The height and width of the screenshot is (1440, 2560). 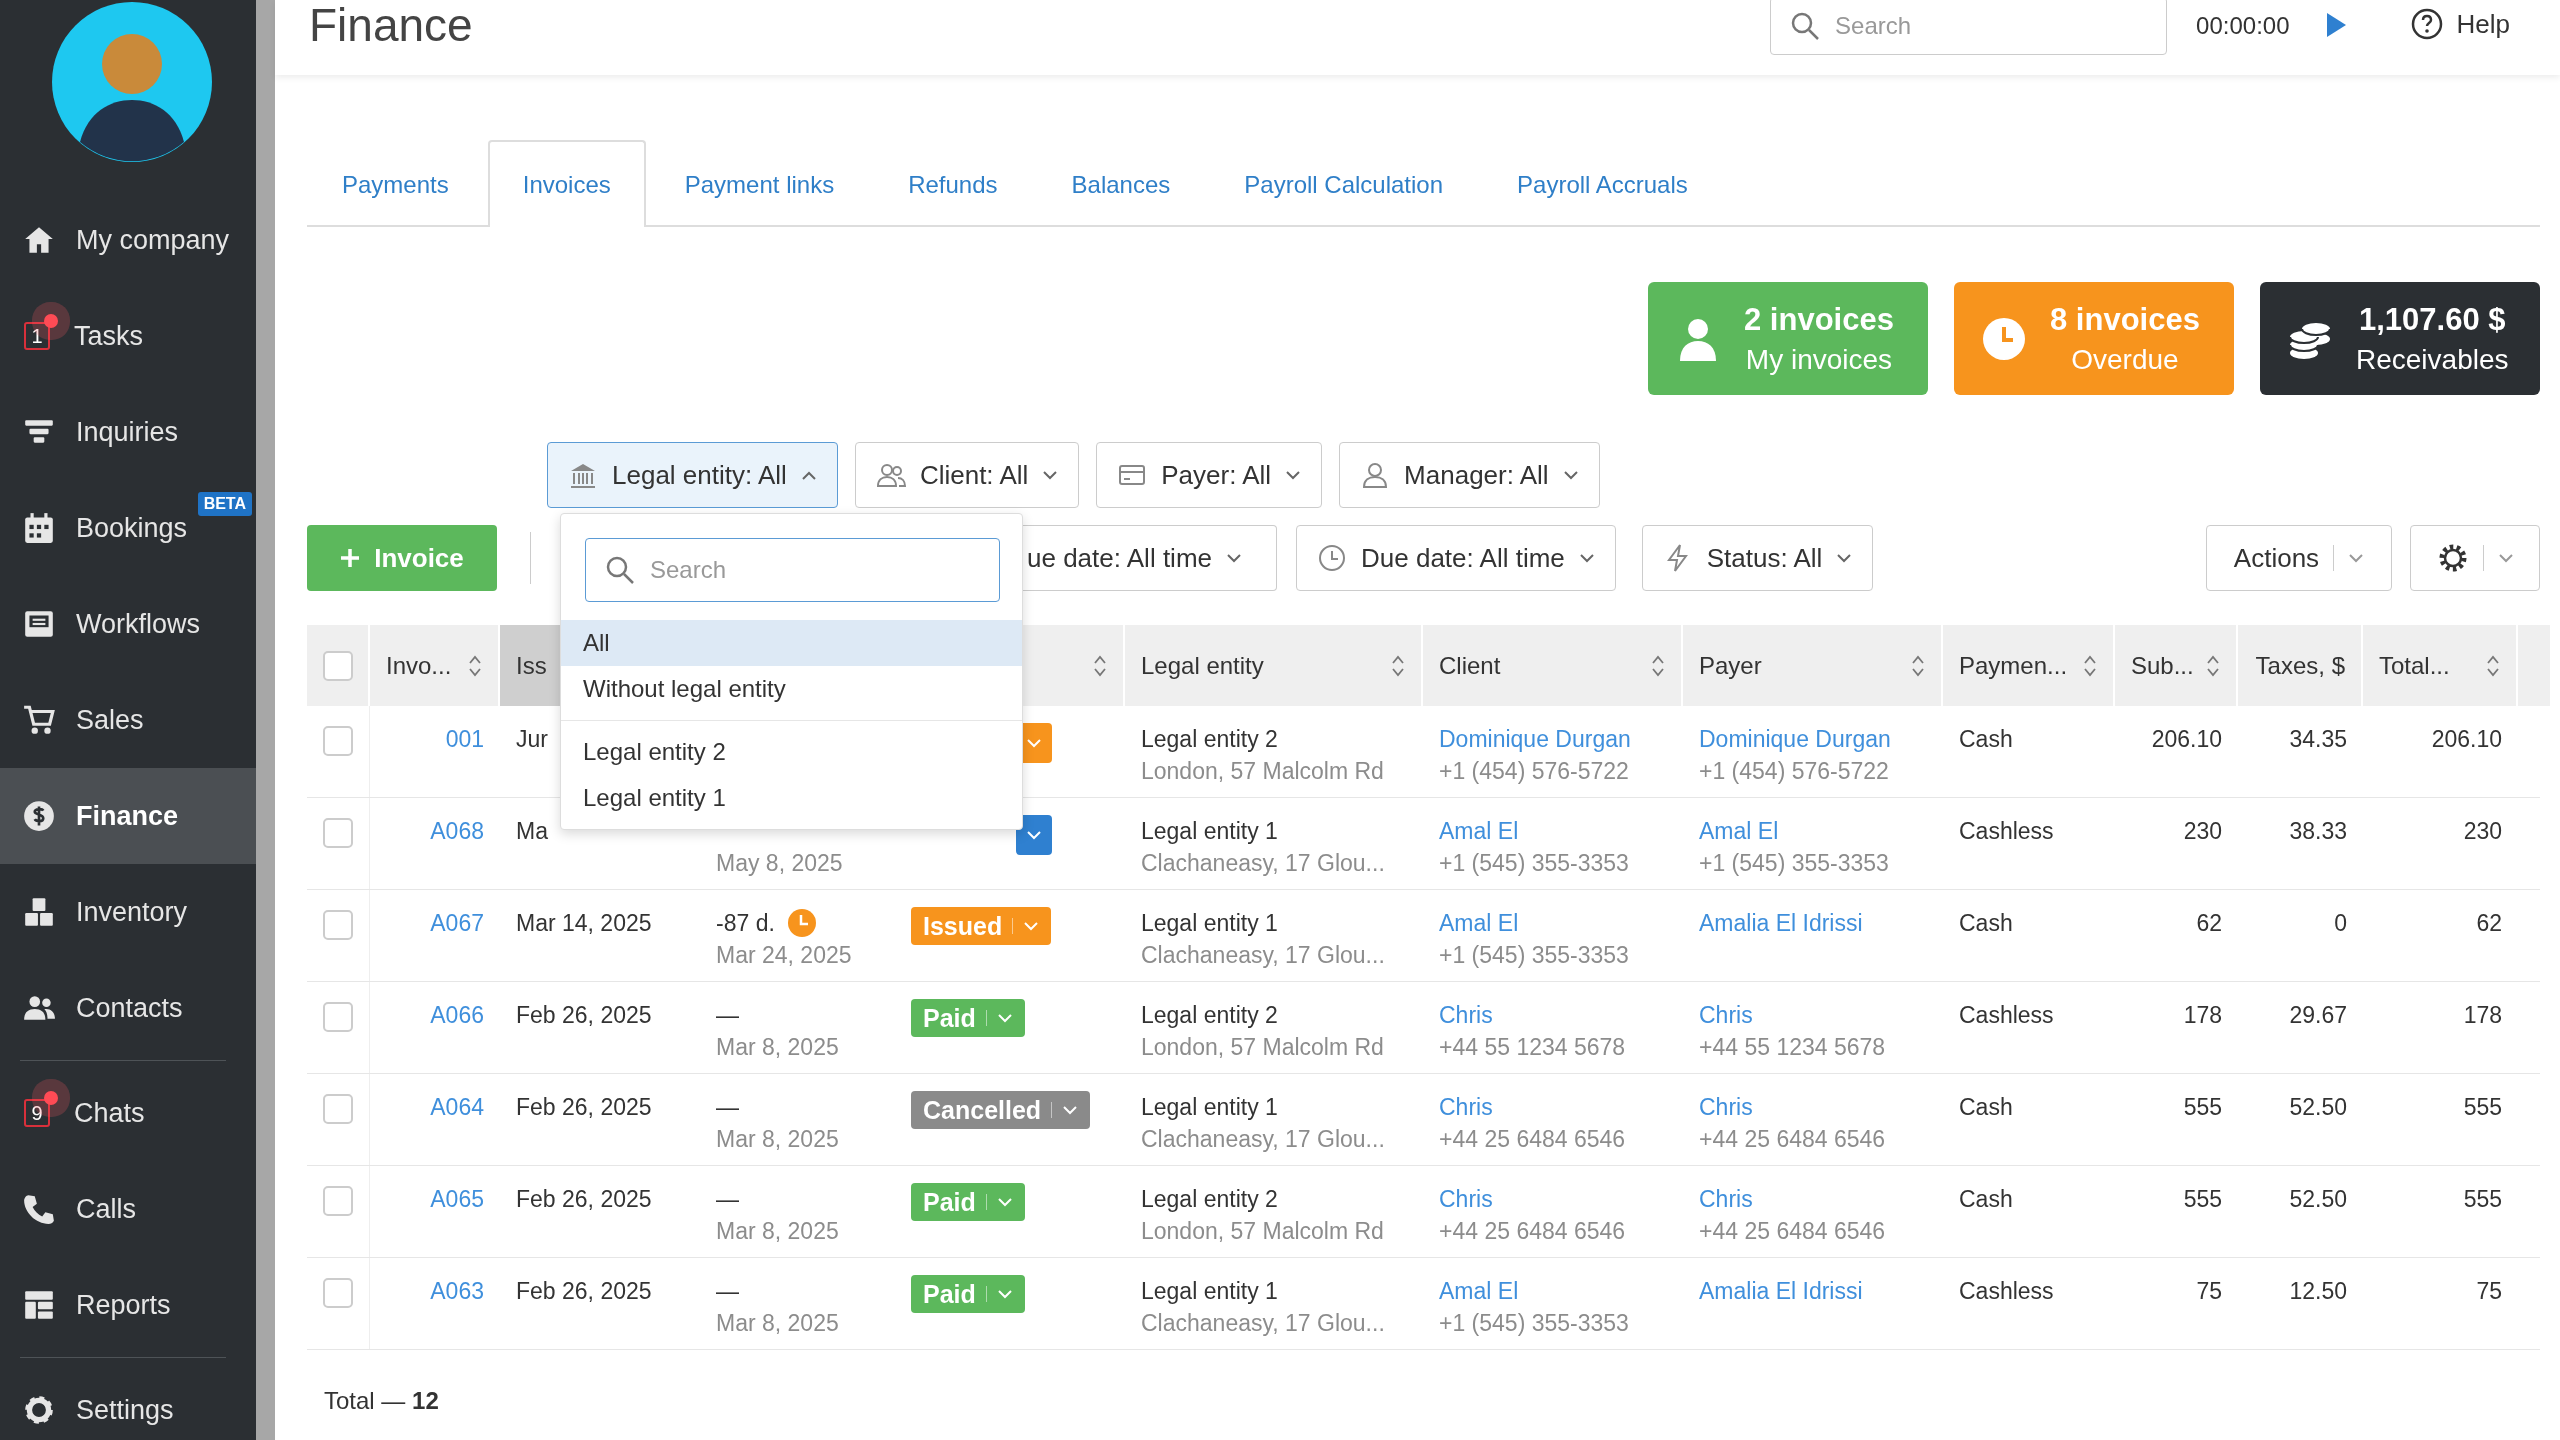 What do you see at coordinates (1602, 183) in the screenshot?
I see `tab: Payroll Accruals` at bounding box center [1602, 183].